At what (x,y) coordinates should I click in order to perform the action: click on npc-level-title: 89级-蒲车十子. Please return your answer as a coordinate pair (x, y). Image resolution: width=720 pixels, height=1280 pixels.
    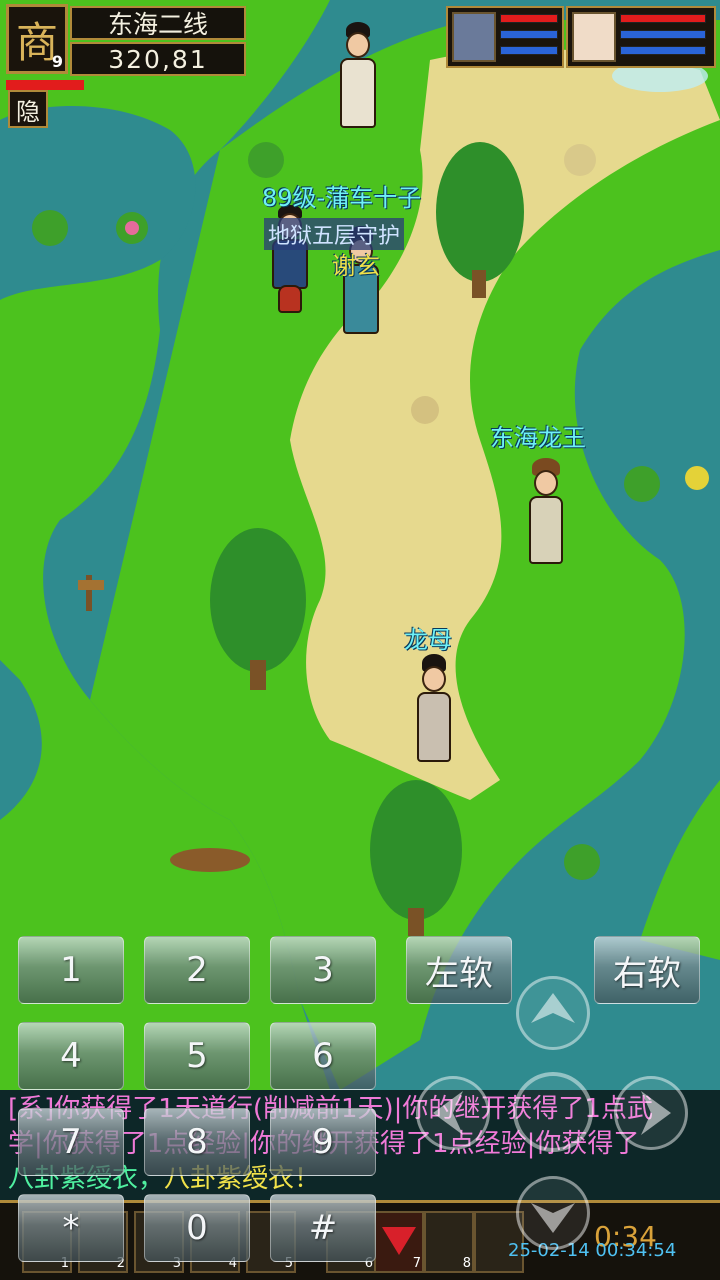
    Looking at the image, I should click on (342, 198).